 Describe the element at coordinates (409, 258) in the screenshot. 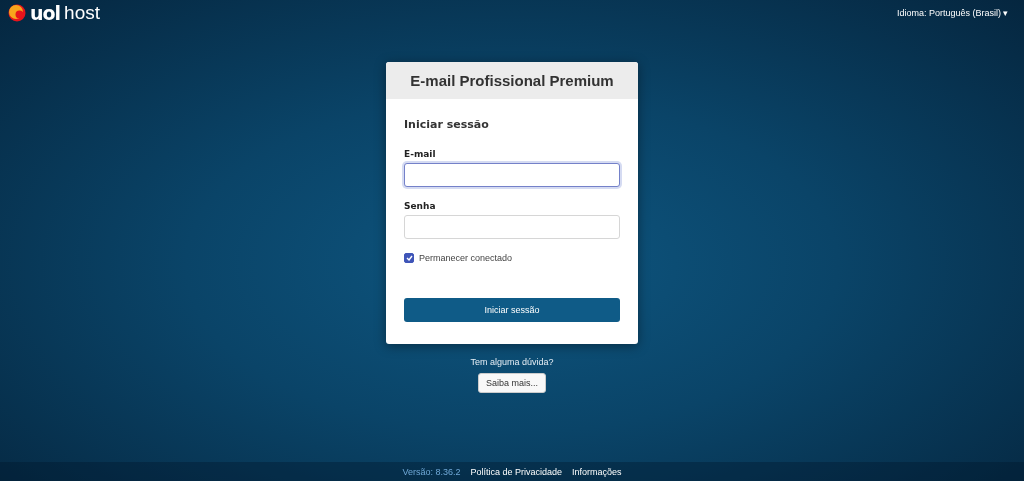

I see `checkbox` at that location.